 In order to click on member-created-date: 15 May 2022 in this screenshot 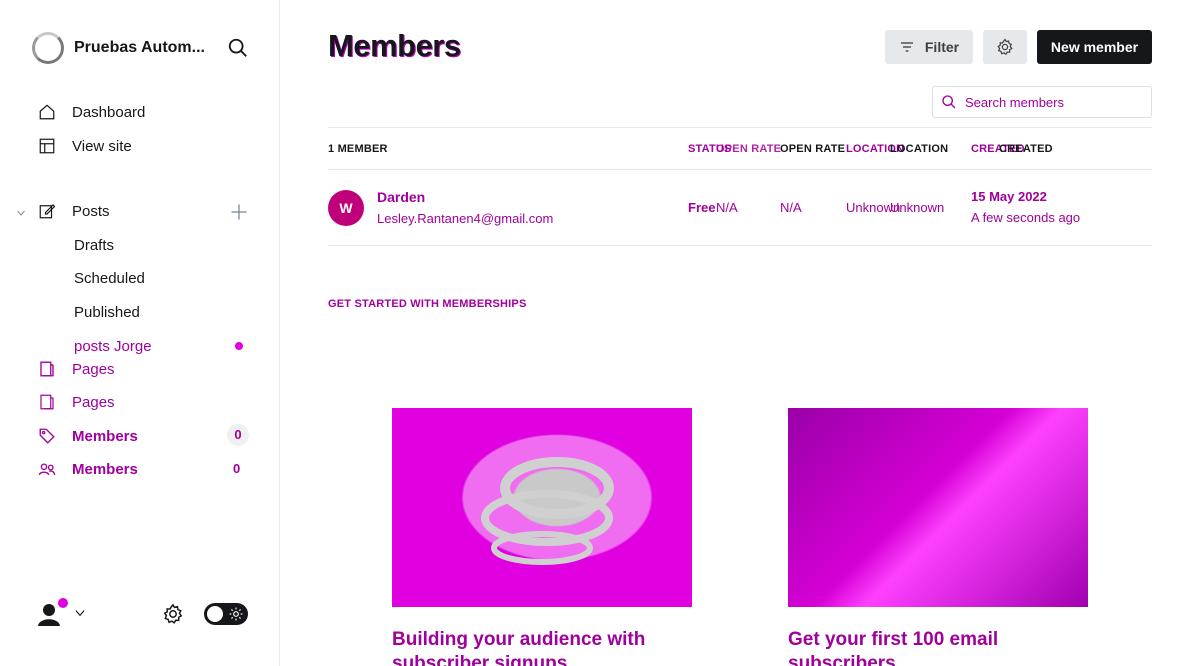, I will do `click(1009, 196)`.